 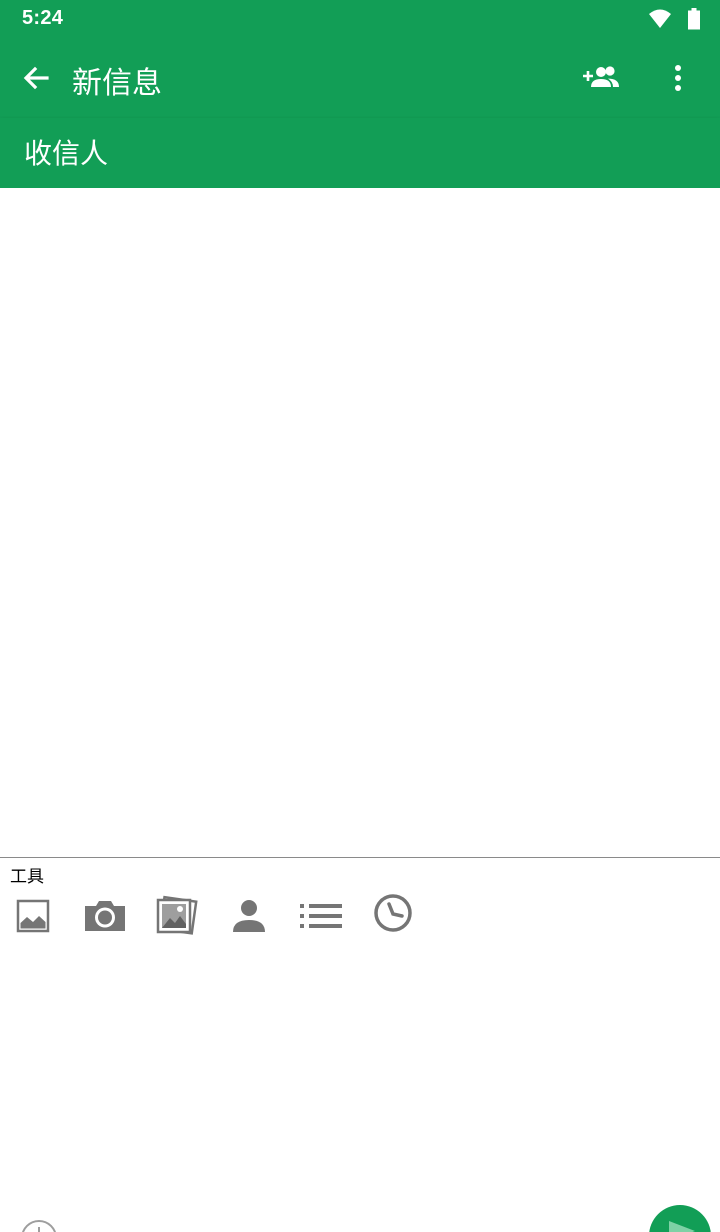 I want to click on more-vert-icon, so click(x=678, y=78).